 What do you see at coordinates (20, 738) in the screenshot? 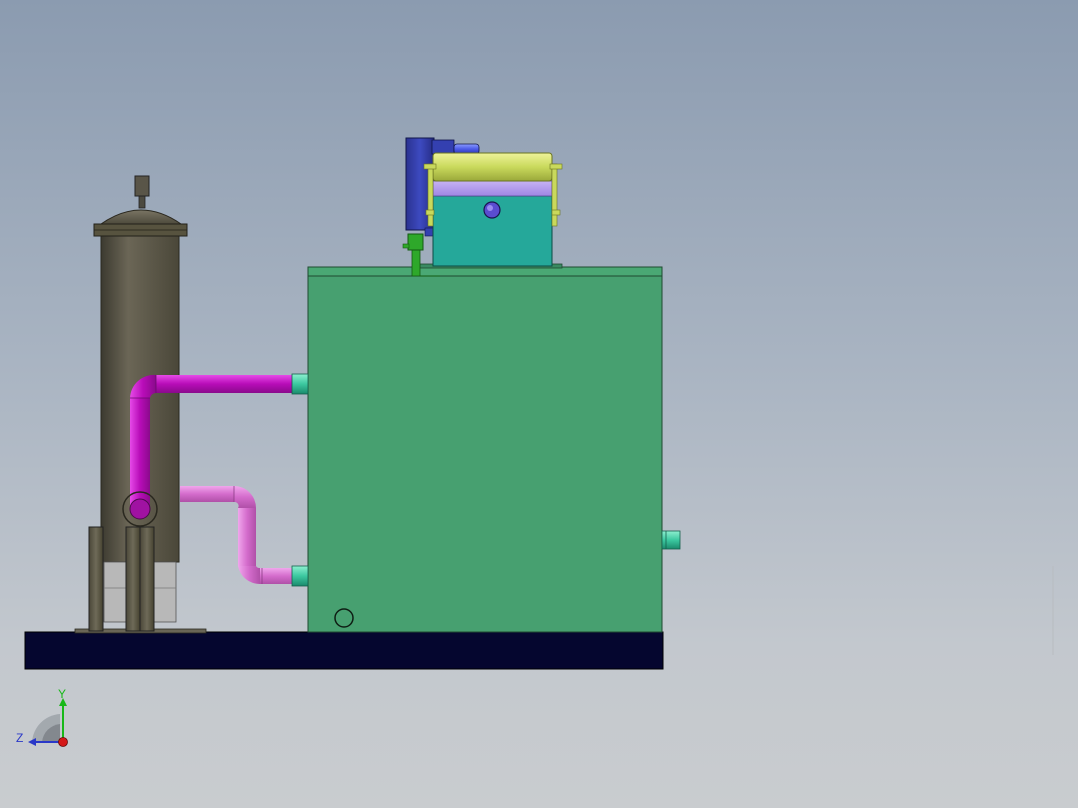
I see `triad-z-label: Z` at bounding box center [20, 738].